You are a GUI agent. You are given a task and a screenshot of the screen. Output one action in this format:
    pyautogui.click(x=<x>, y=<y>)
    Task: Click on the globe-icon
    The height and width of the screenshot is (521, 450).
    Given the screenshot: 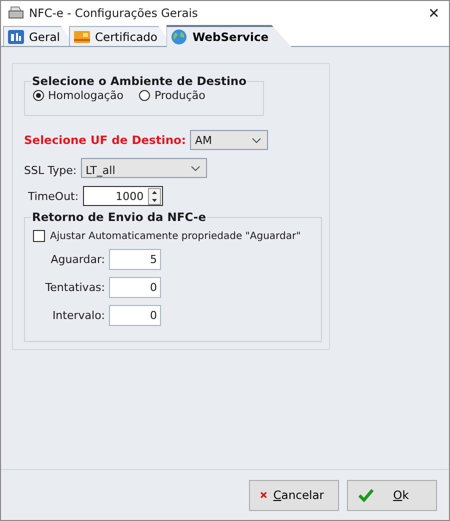 What is the action you would take?
    pyautogui.click(x=179, y=37)
    